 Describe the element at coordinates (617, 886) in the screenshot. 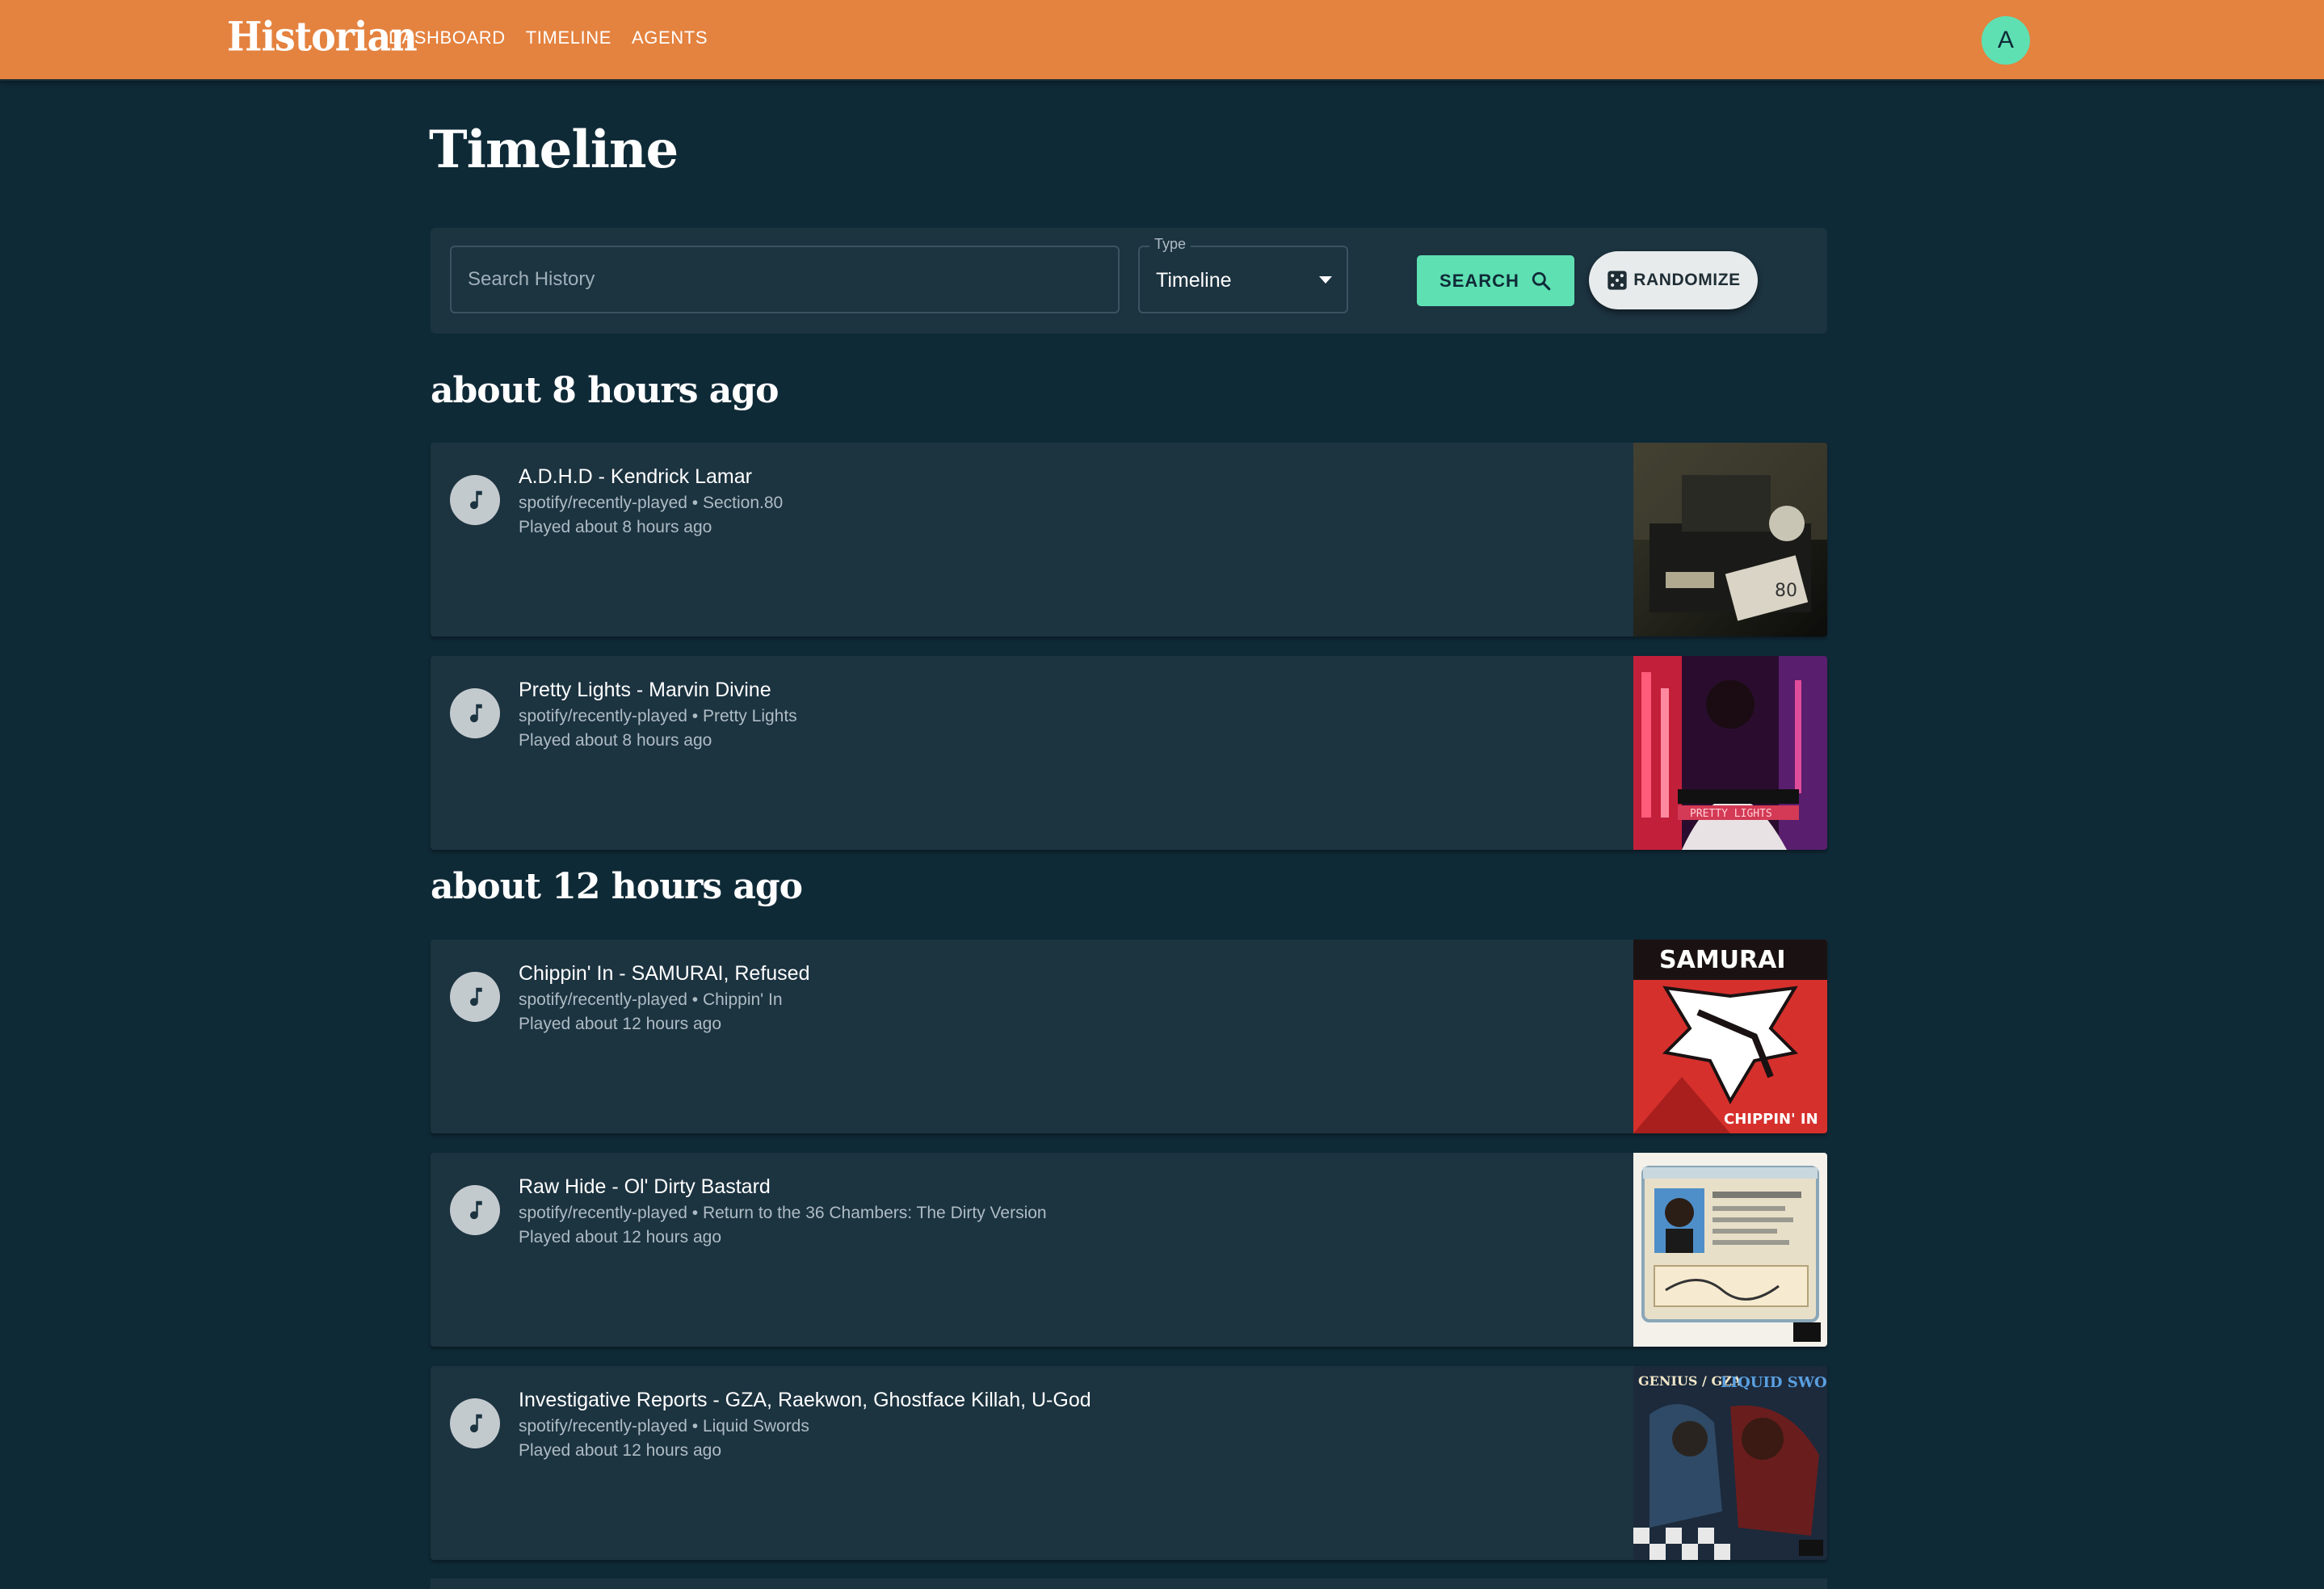

I see `section-heading: about 12 hours ago` at that location.